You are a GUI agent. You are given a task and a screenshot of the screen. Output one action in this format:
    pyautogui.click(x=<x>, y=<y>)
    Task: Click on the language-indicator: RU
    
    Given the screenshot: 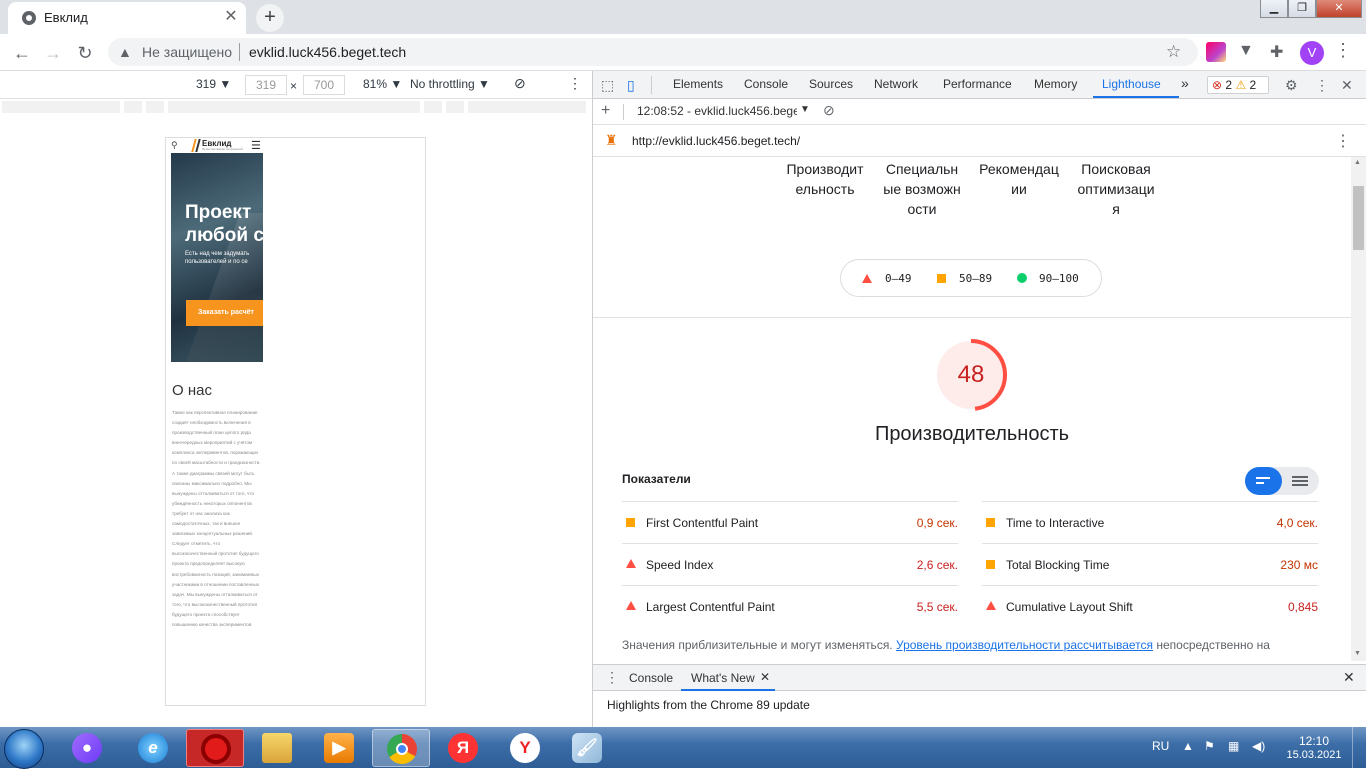 What is the action you would take?
    pyautogui.click(x=1160, y=746)
    